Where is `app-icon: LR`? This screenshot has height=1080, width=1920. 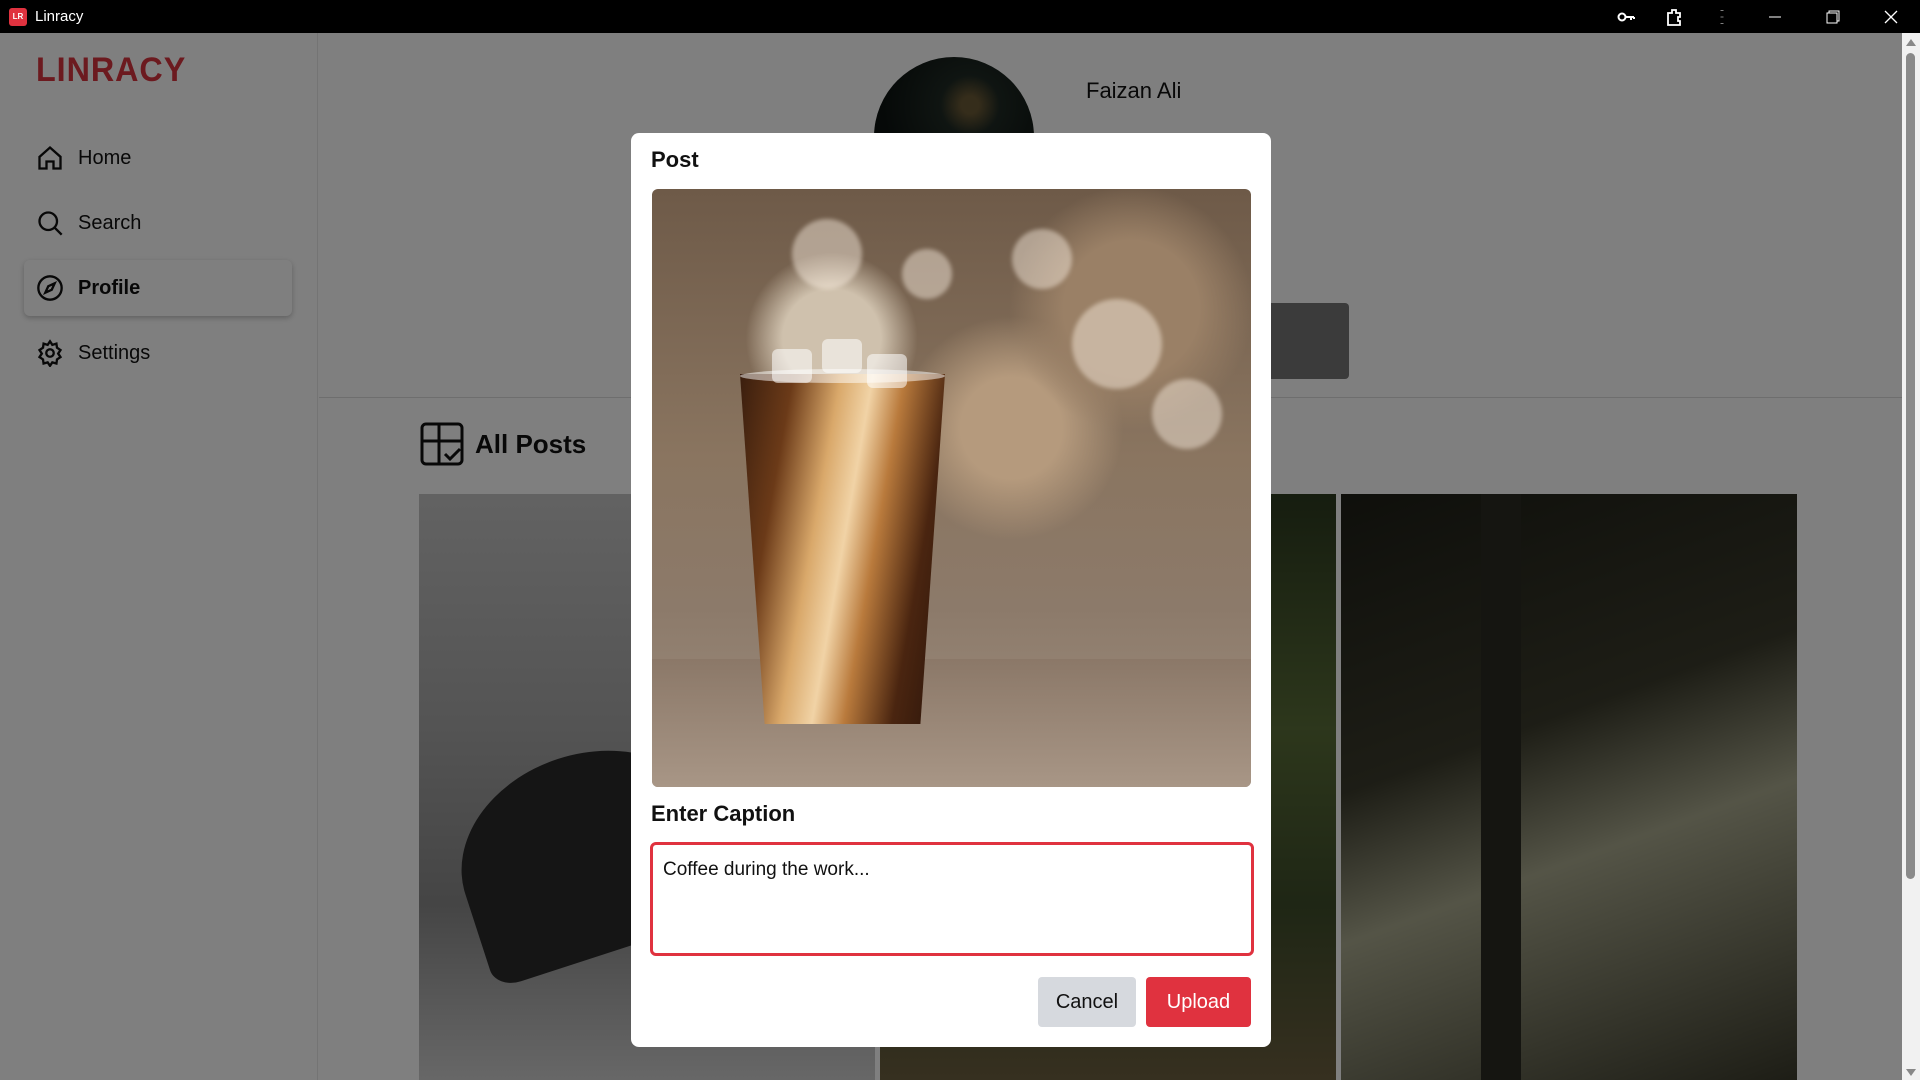 app-icon: LR is located at coordinates (18, 16).